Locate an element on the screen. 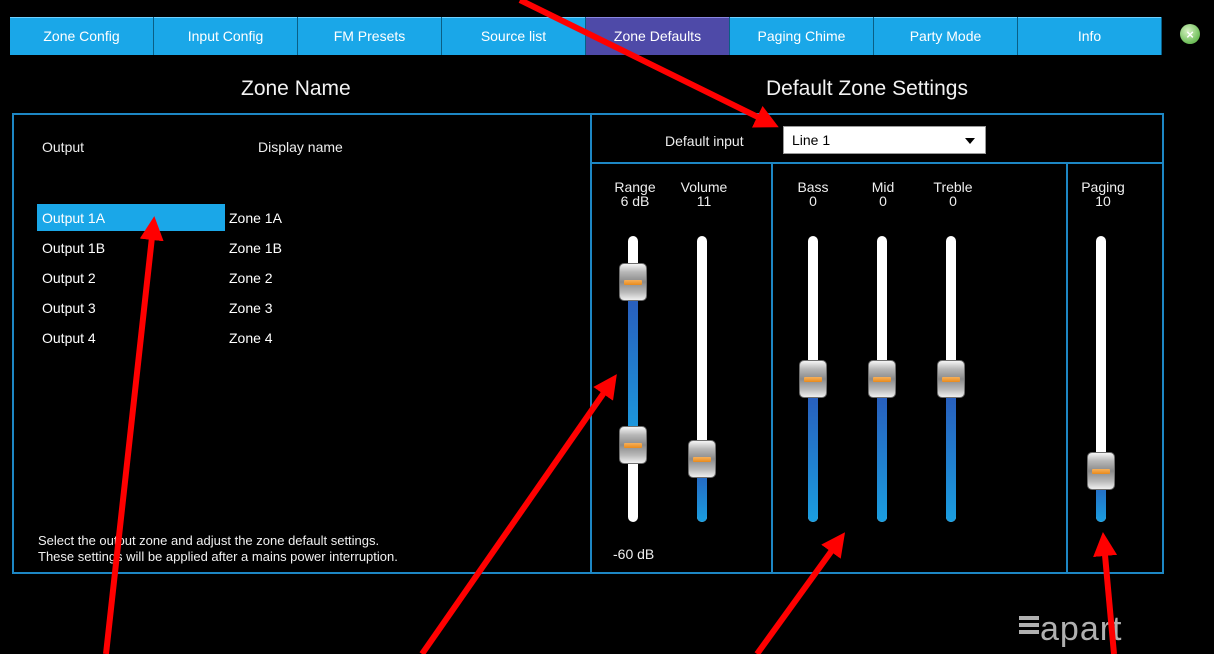 Image resolution: width=1214 pixels, height=654 pixels. range-upper-handle is located at coordinates (633, 281).